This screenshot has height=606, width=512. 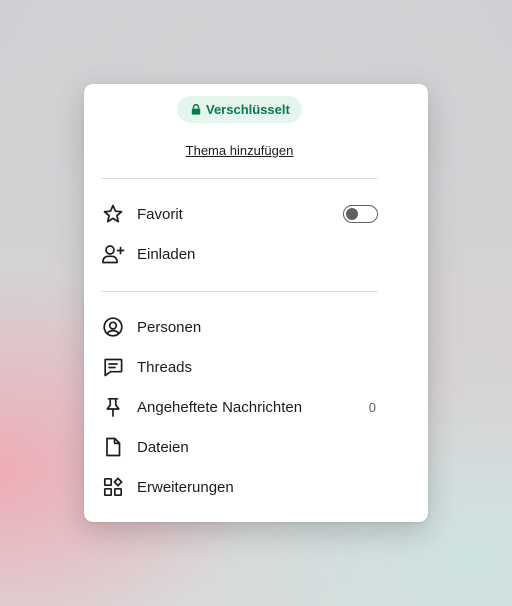 I want to click on encrypted-badge: Verschlüsselt, so click(x=239, y=109).